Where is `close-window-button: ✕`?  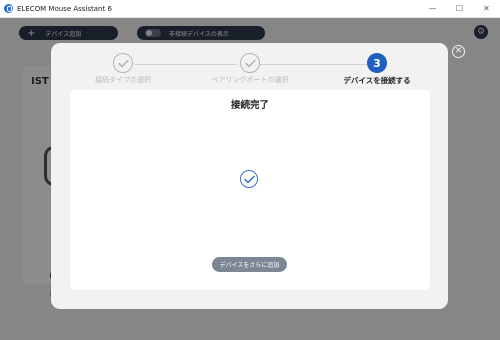
close-window-button: ✕ is located at coordinates (486, 8).